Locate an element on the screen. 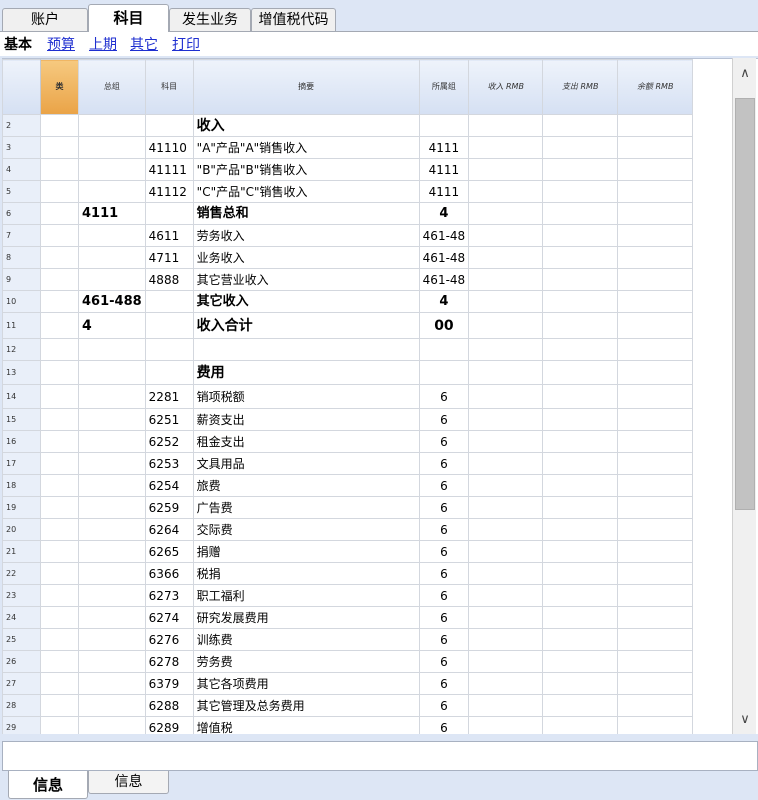  col-header-income: 收入 RMB is located at coordinates (506, 87).